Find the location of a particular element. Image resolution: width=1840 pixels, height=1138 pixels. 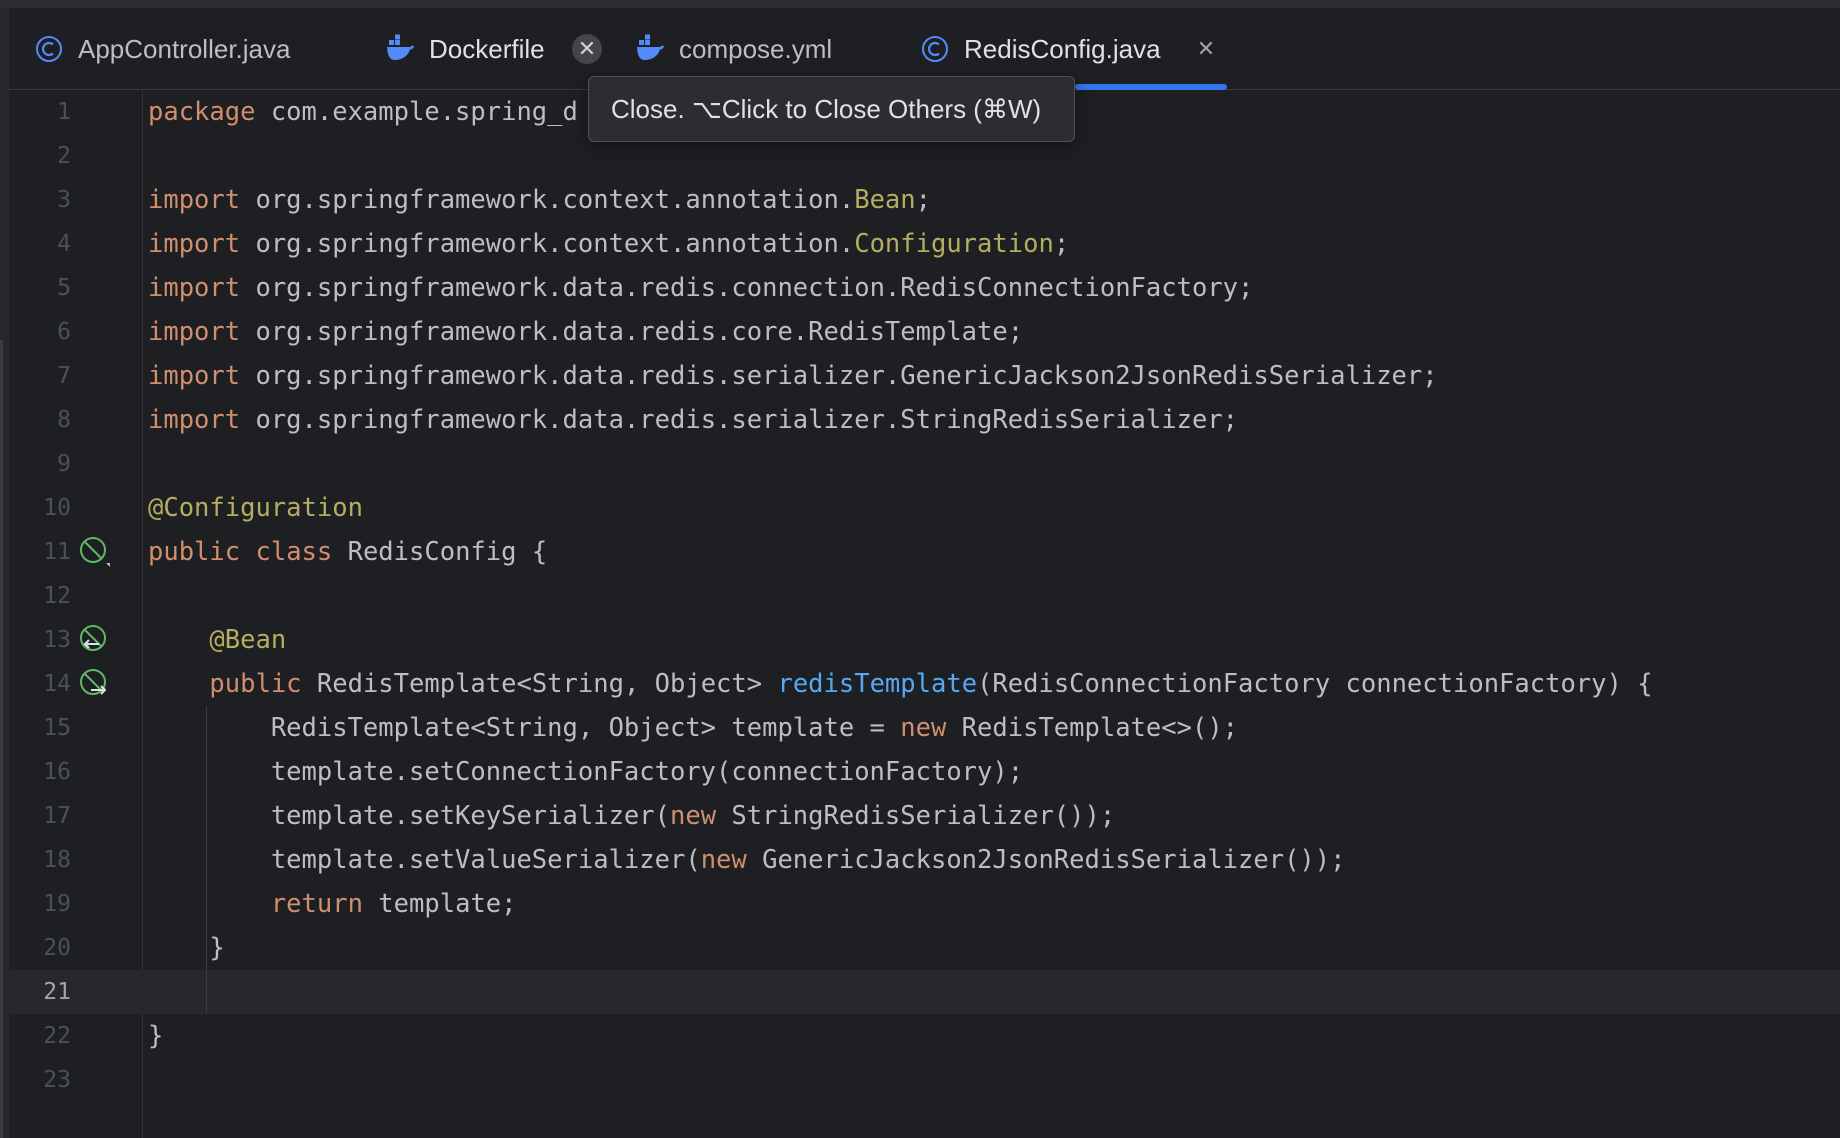

tab-dockerfile: Dockerfile ✕ is located at coordinates (493, 49).